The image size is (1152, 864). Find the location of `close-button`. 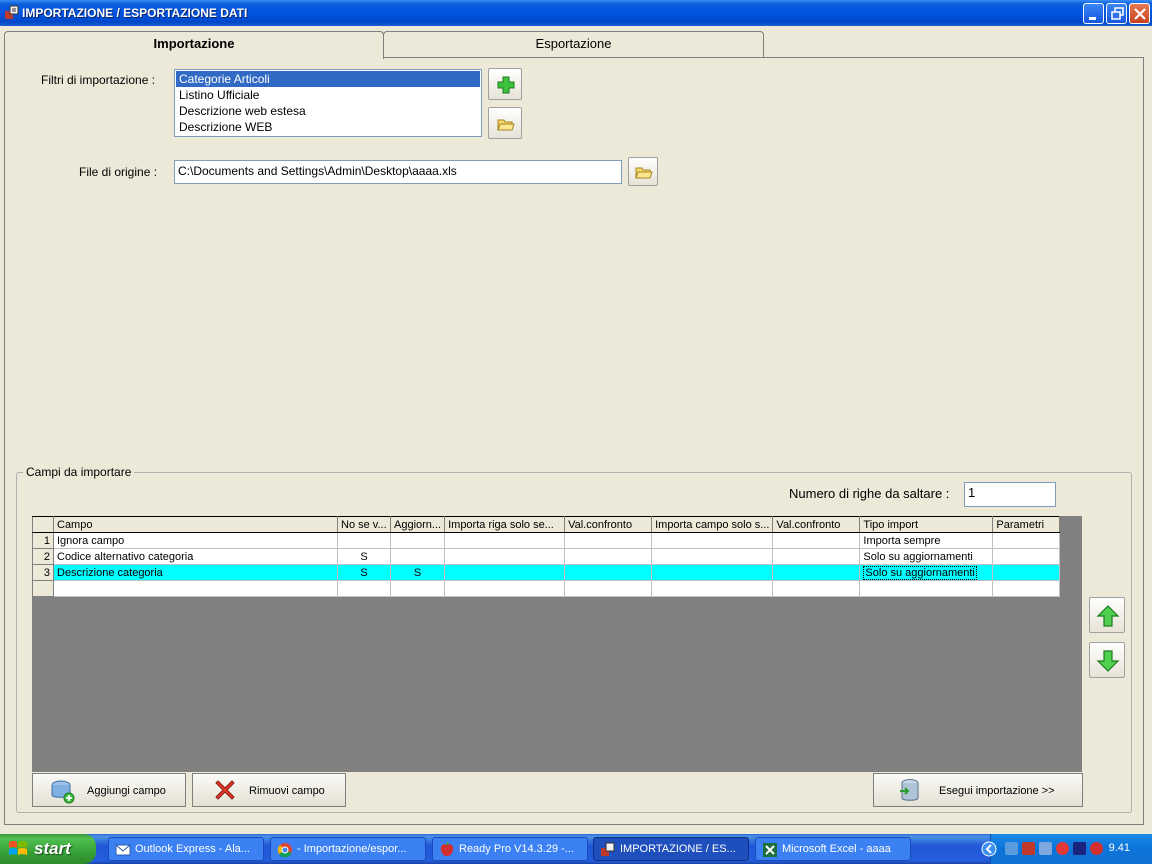

close-button is located at coordinates (1139, 13).